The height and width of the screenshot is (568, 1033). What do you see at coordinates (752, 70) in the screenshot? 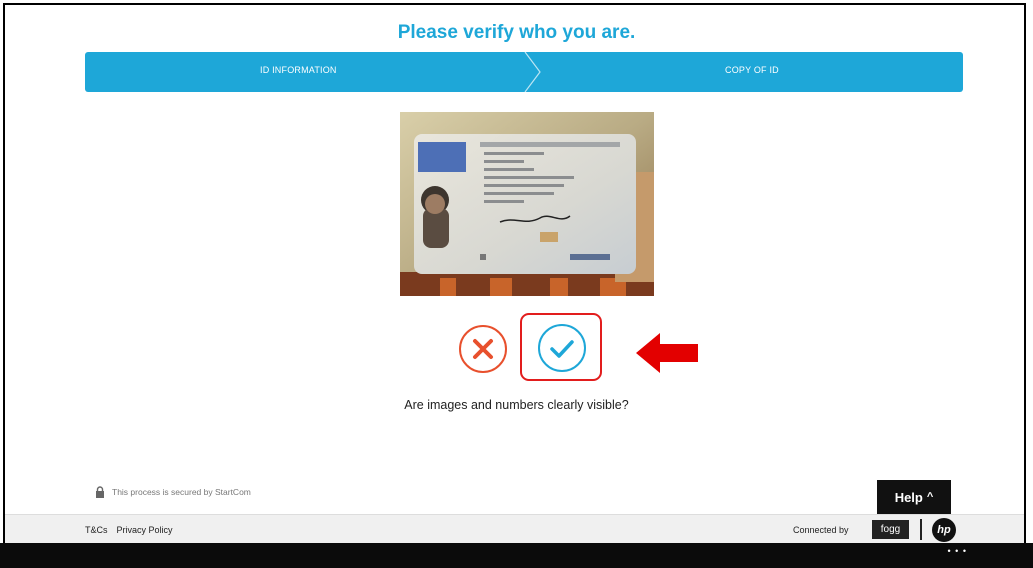
I see `step-copy-of-id: COPY OF ID` at bounding box center [752, 70].